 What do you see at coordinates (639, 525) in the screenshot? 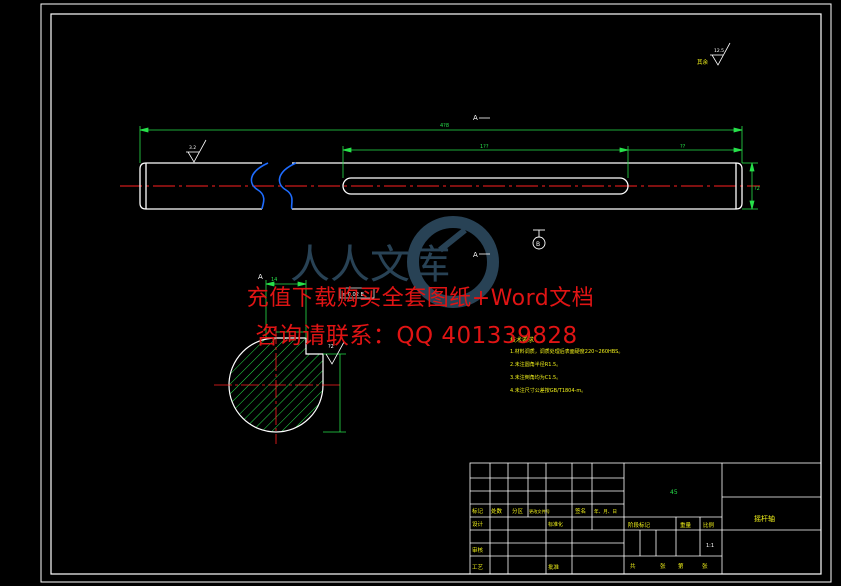
I see `tb-stage: 阶段标记` at bounding box center [639, 525].